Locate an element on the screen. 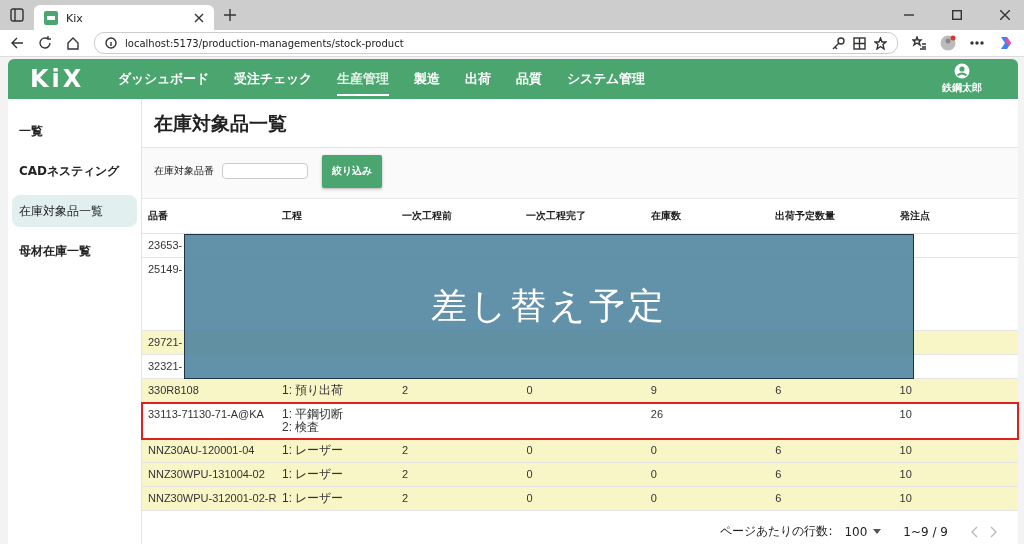  user-icon is located at coordinates (962, 71).